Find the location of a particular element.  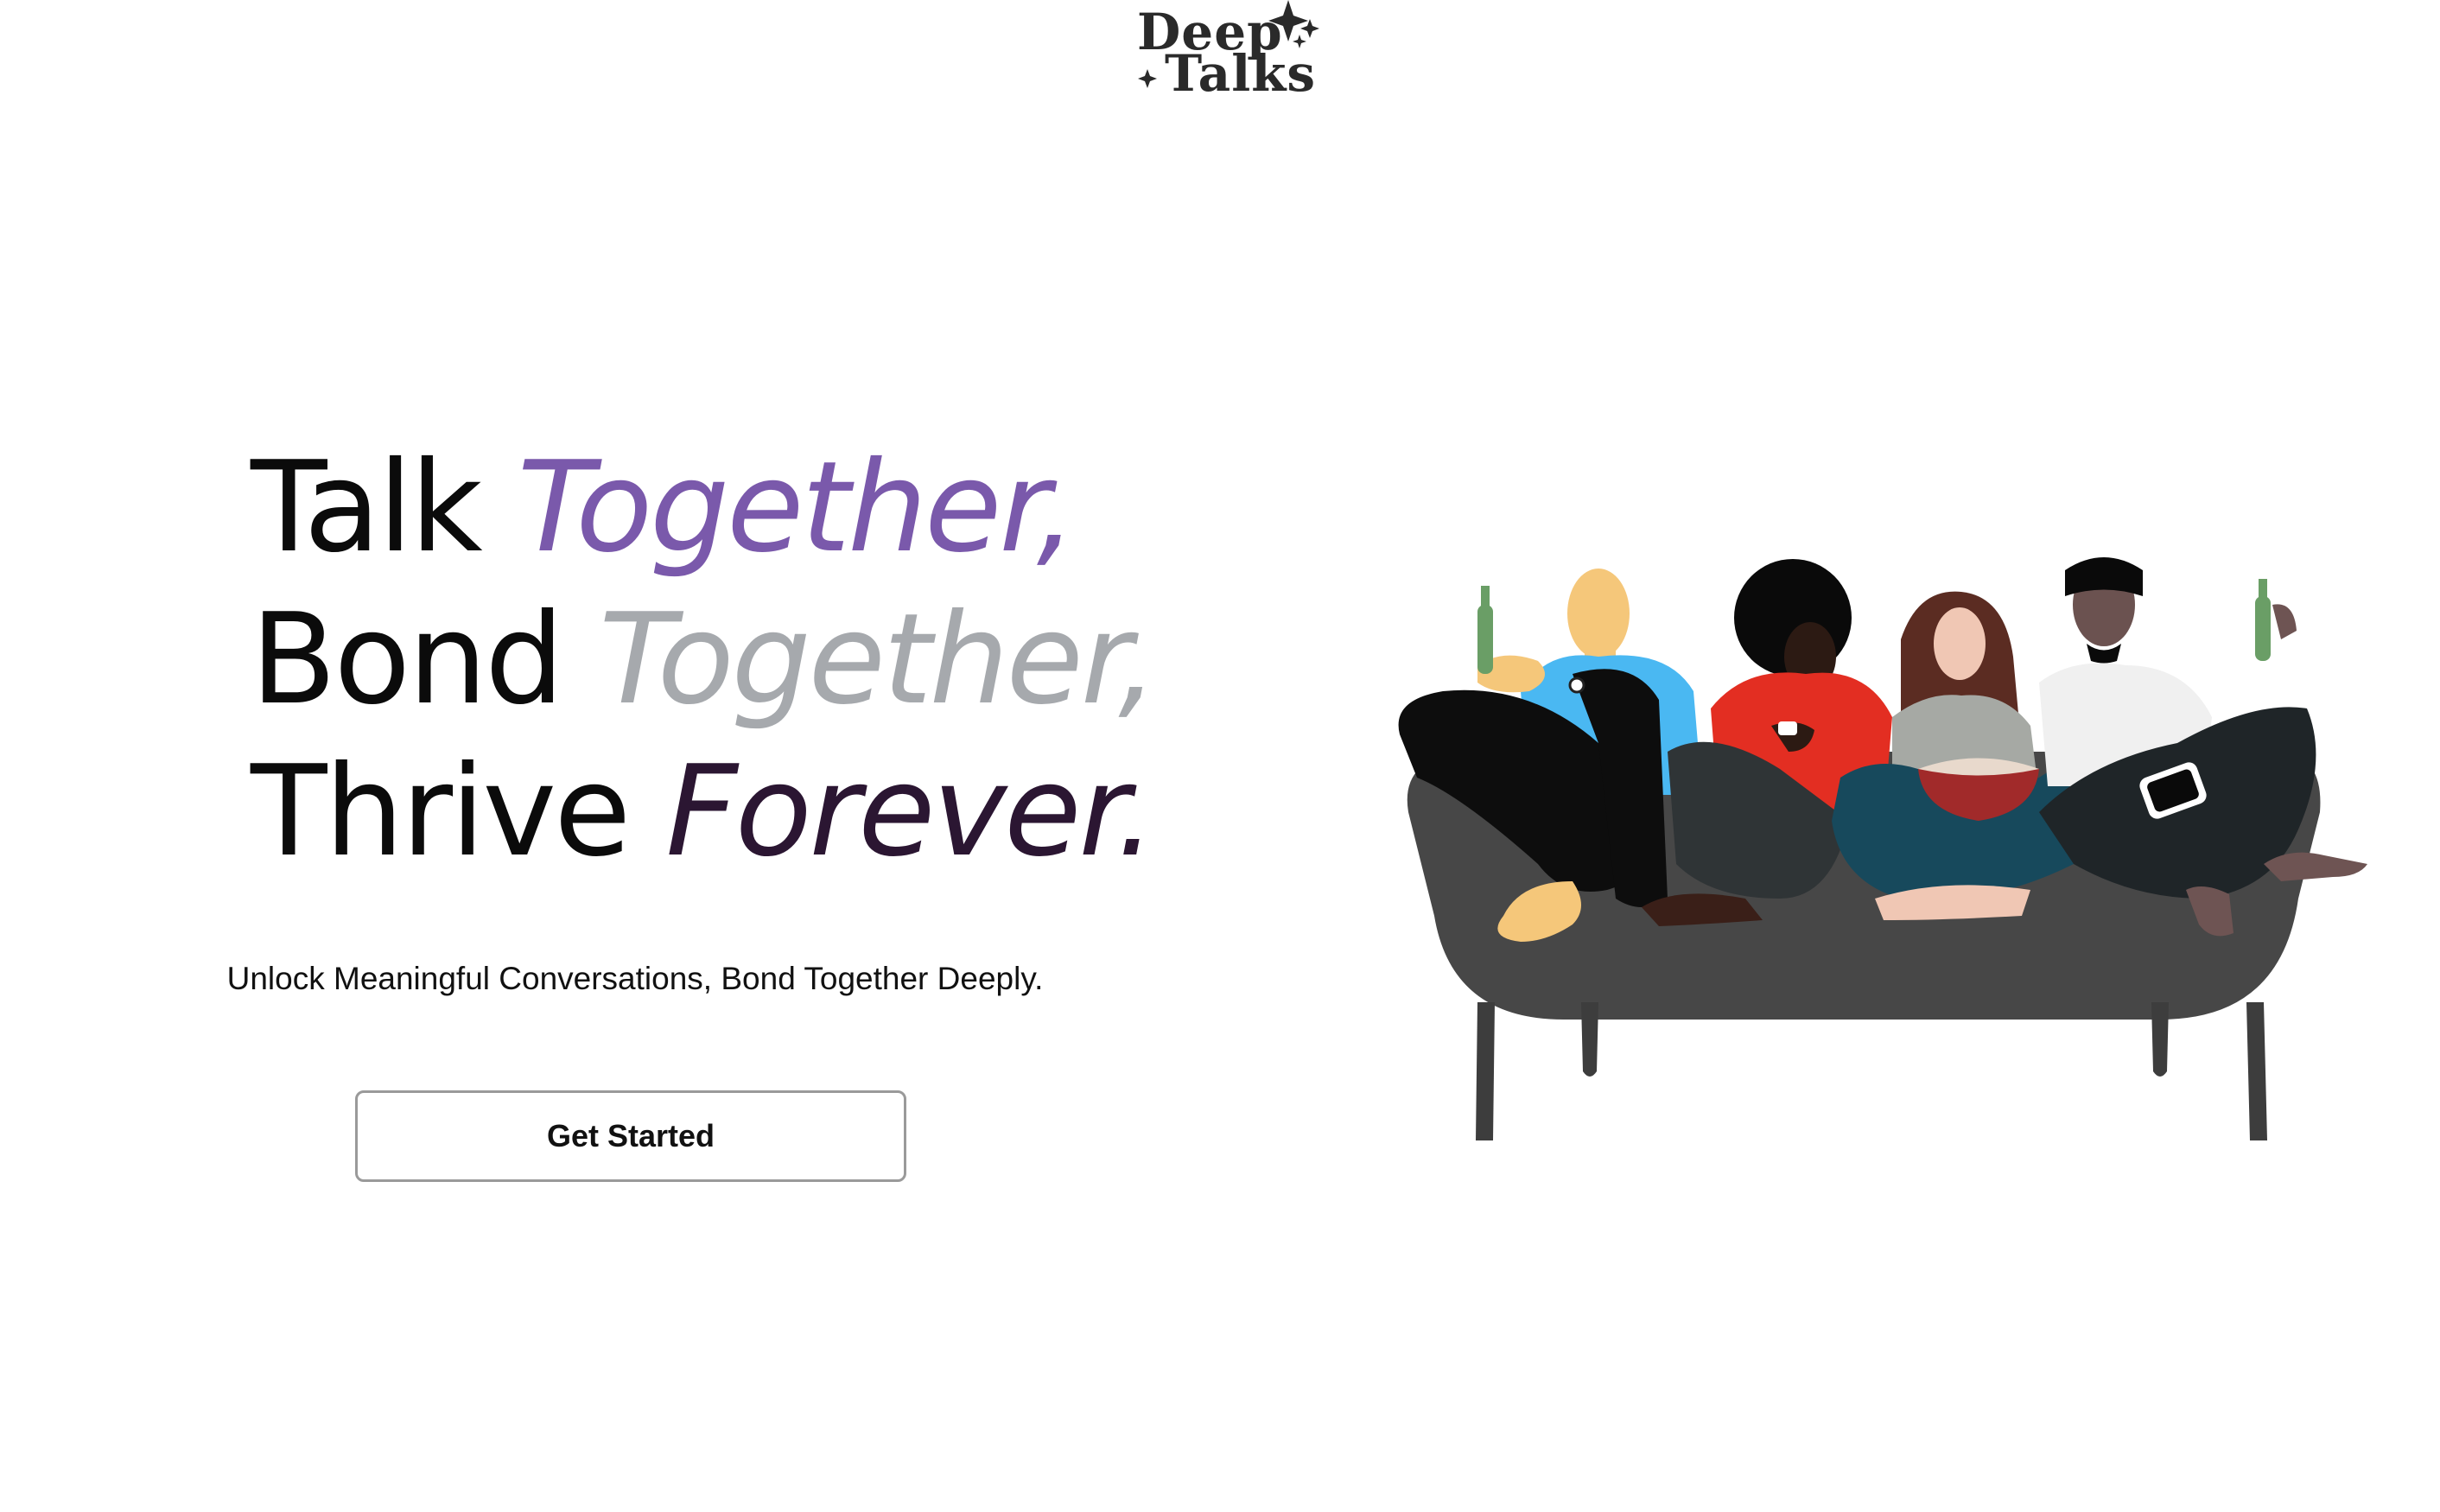

headline-word-talk: Talk is located at coordinates (384, 508).